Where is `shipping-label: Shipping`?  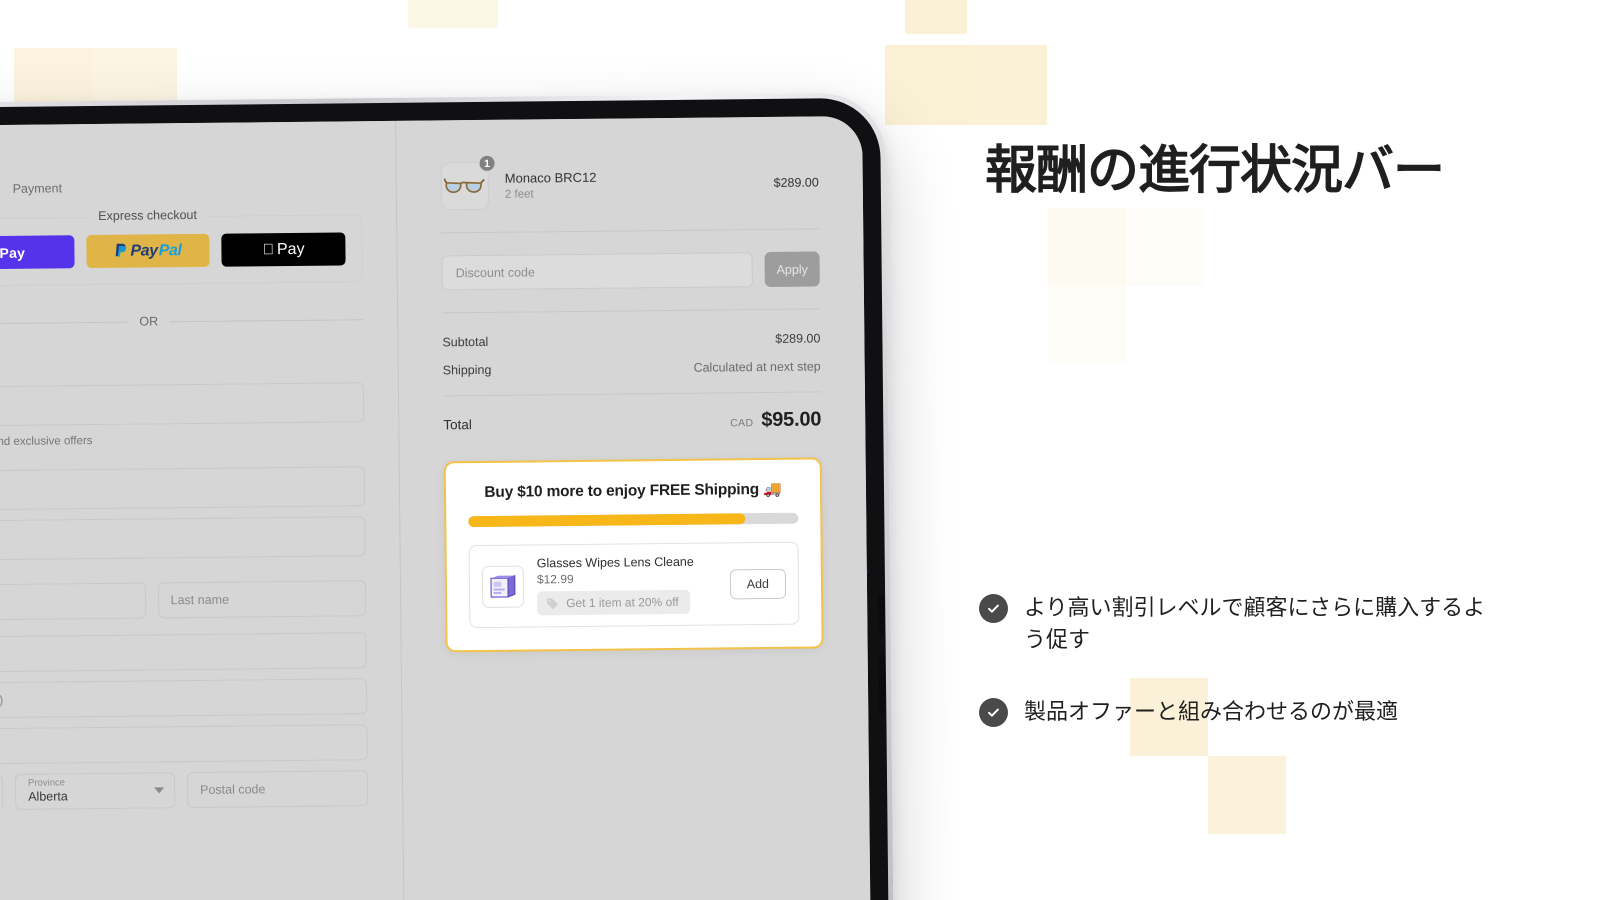
shipping-label: Shipping is located at coordinates (467, 370).